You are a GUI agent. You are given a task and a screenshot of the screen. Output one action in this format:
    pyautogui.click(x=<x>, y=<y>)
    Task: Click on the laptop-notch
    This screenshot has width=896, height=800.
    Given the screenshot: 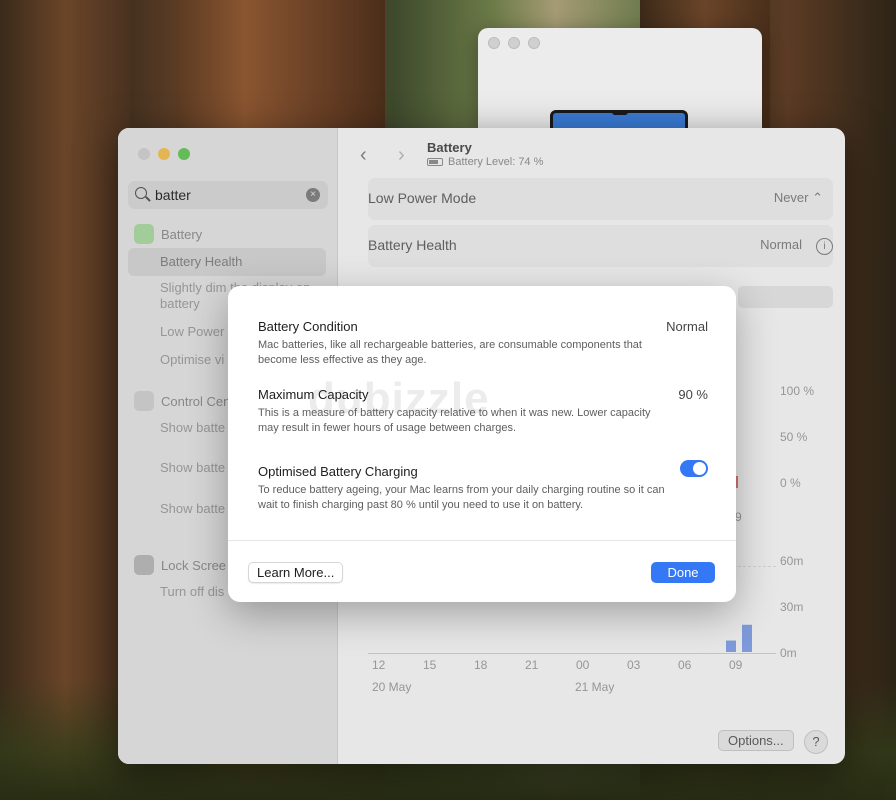 What is the action you would take?
    pyautogui.click(x=620, y=112)
    